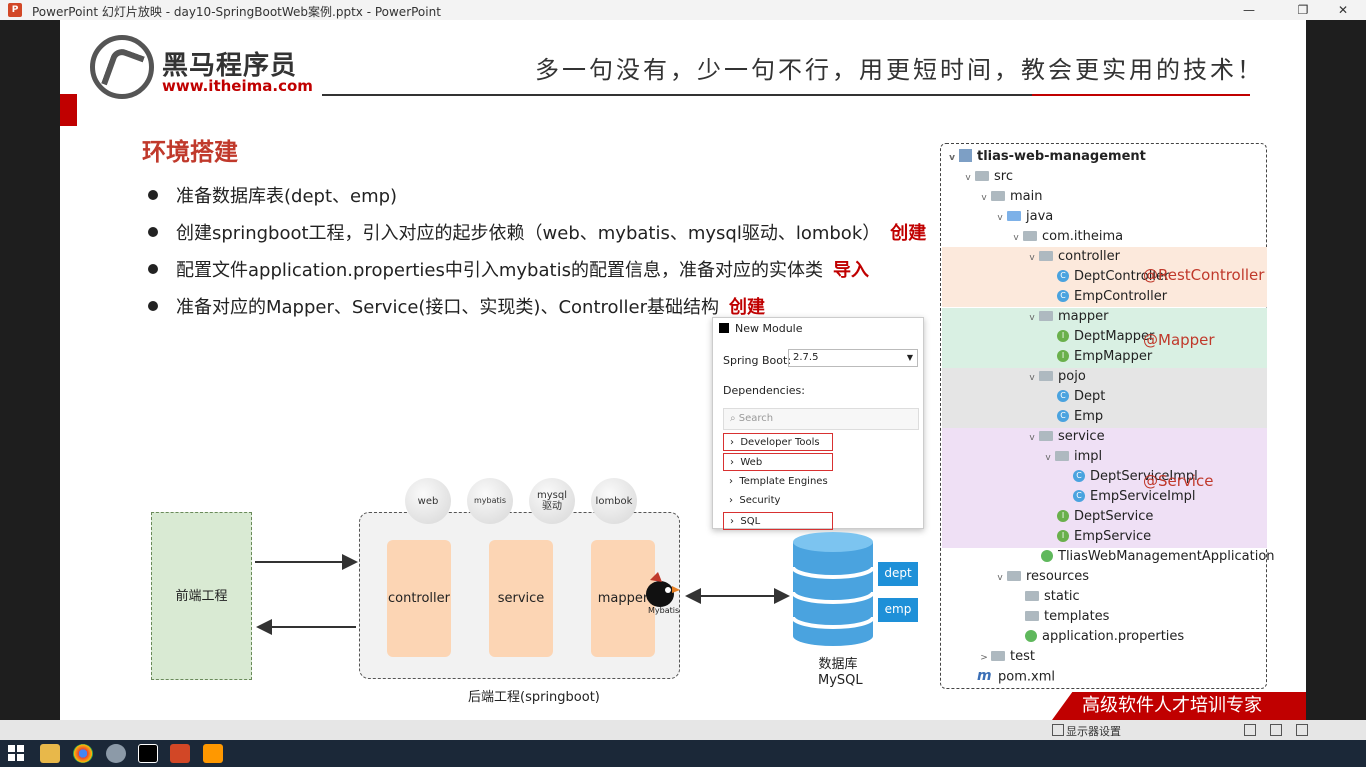 This screenshot has height=767, width=1366. Describe the element at coordinates (724, 328) in the screenshot. I see `intellij-icon` at that location.